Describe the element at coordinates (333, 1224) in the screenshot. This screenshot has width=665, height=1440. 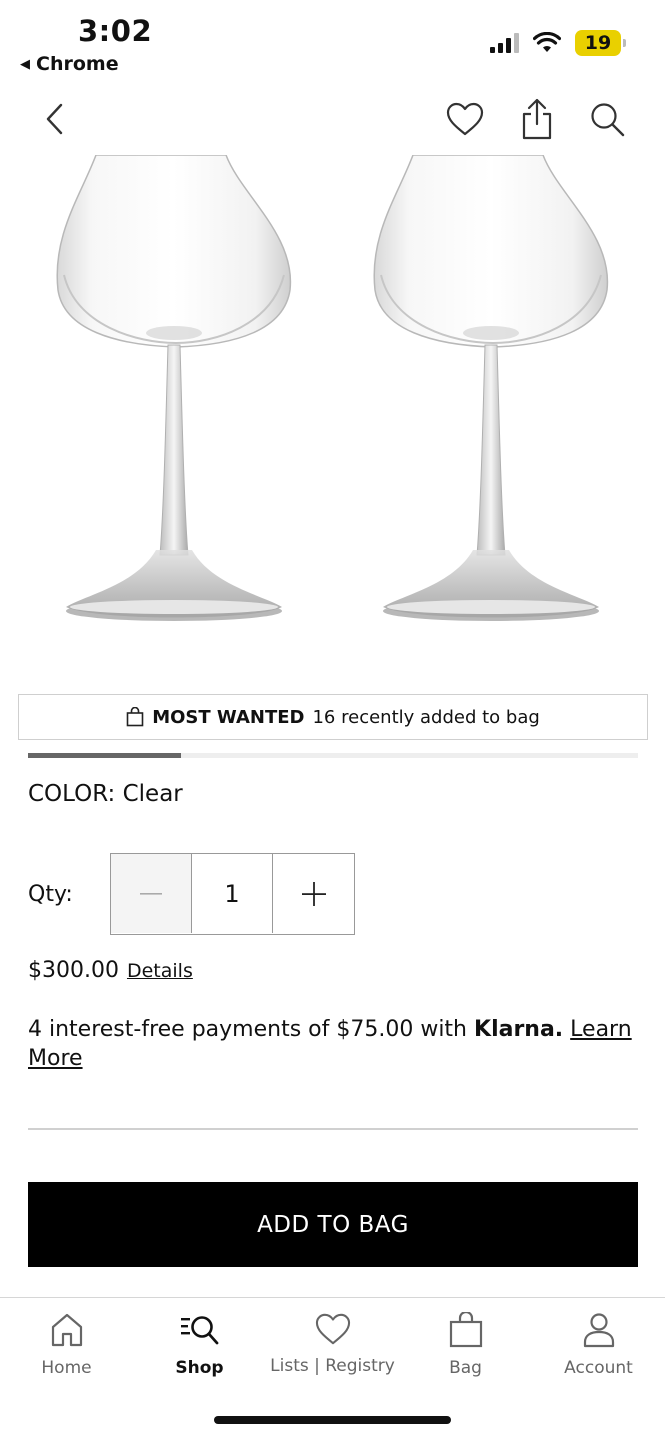
I see `add-to-bag-button: ADD TO BAG` at that location.